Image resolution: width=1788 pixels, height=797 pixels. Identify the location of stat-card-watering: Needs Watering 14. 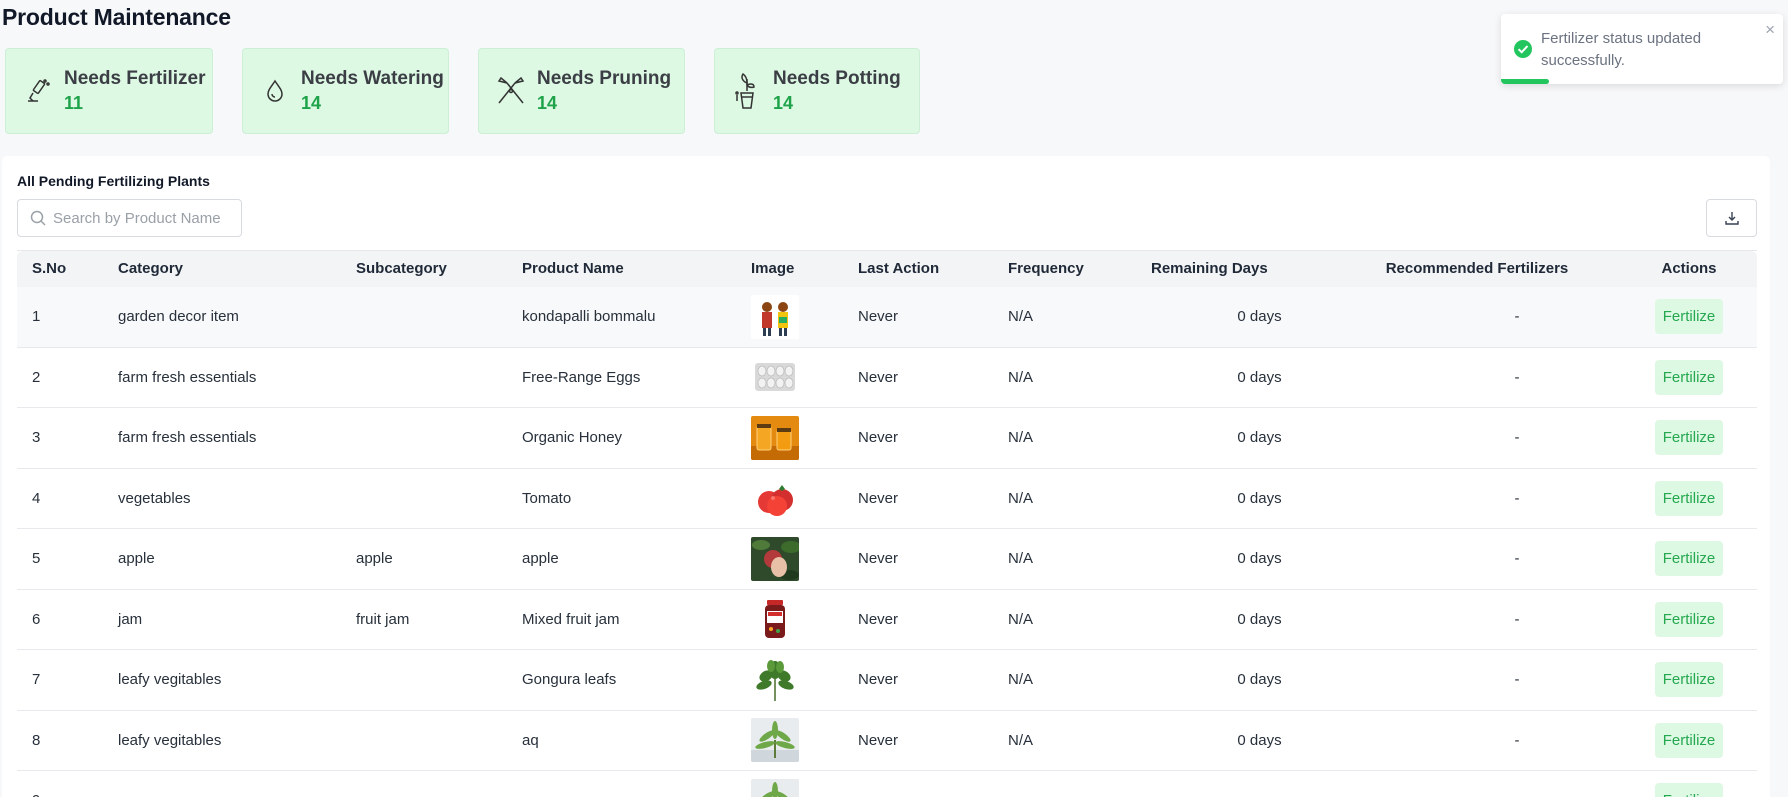
(345, 91).